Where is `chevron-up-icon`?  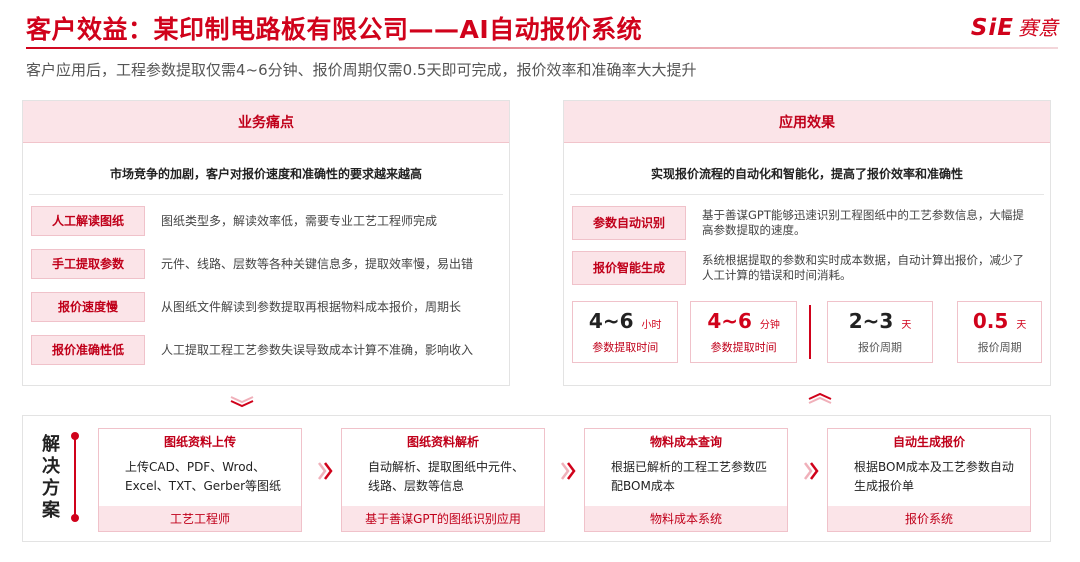 chevron-up-icon is located at coordinates (820, 398).